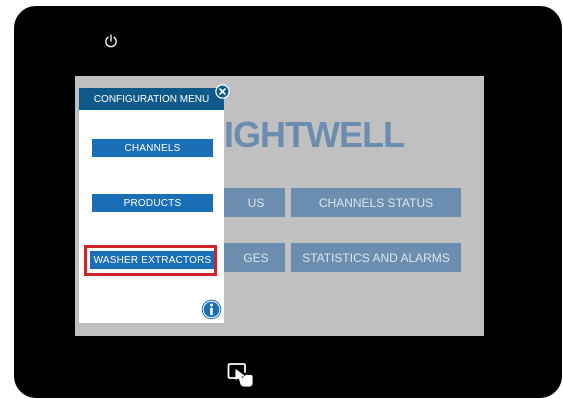 Image resolution: width=563 pixels, height=399 pixels. Describe the element at coordinates (241, 375) in the screenshot. I see `touch-screen-icon` at that location.